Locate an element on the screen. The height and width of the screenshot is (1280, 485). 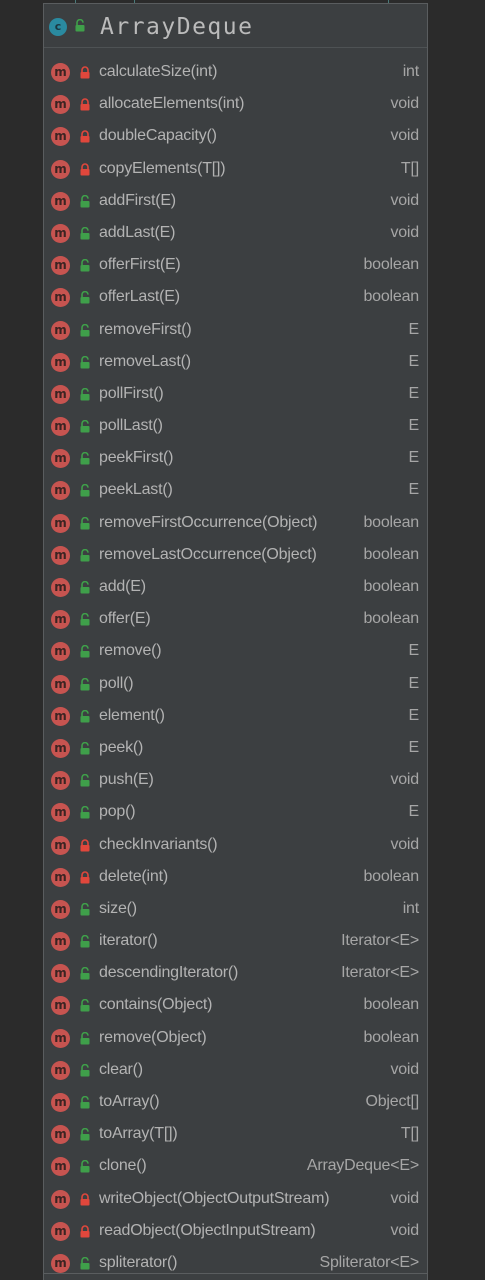
member-return-type: int is located at coordinates (411, 908).